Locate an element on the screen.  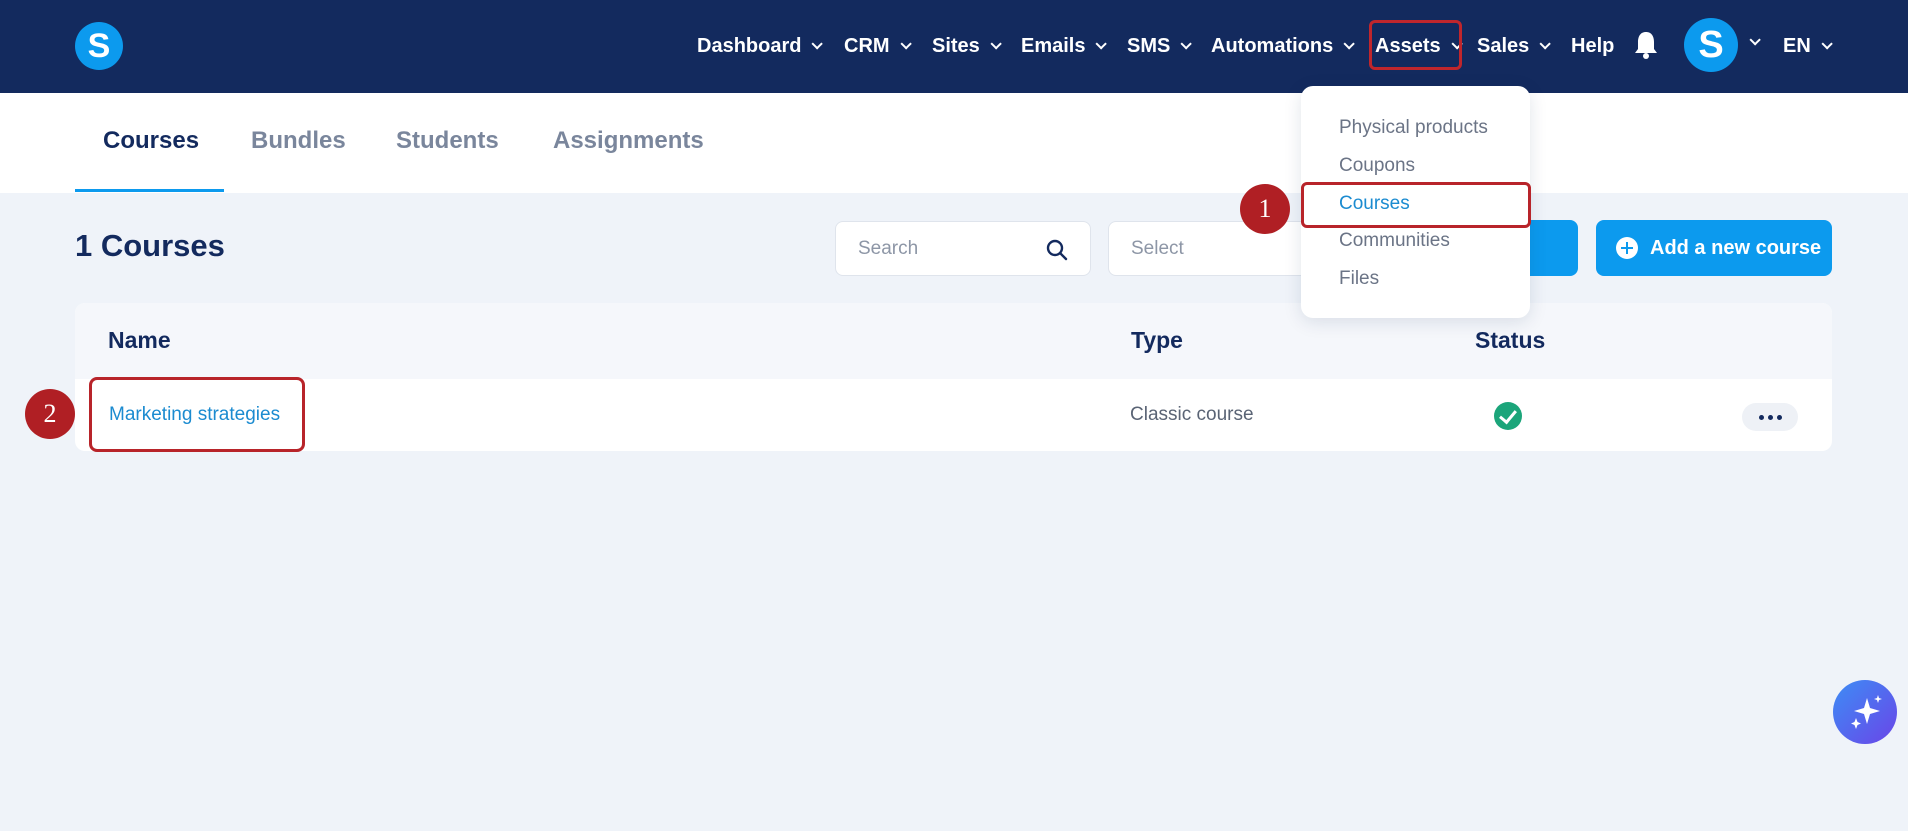
tab-students: Students is located at coordinates (447, 141).